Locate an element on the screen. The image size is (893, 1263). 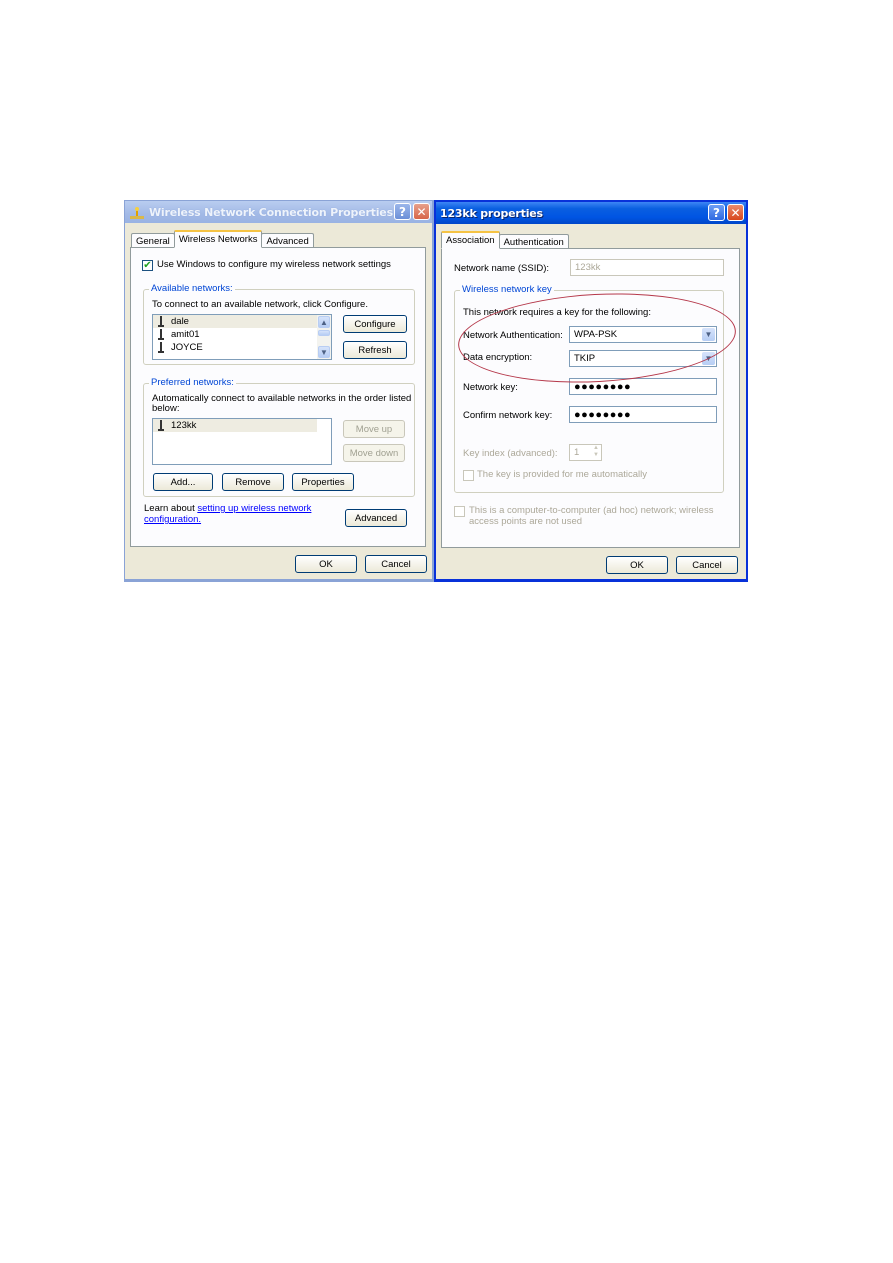
network-authentication-select: WPA-PSK ▼ is located at coordinates (643, 334).